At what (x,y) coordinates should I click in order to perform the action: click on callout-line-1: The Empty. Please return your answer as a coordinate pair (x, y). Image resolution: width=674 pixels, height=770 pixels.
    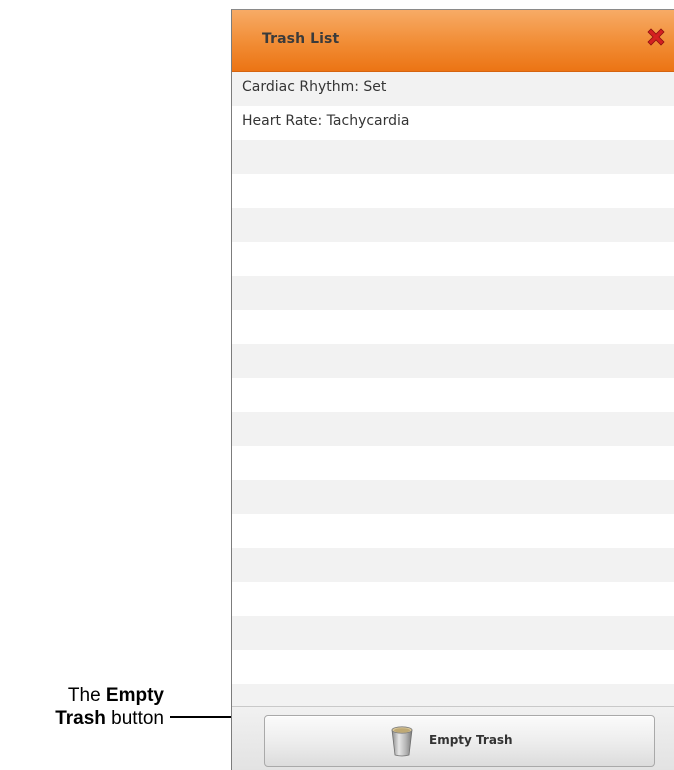
    Looking at the image, I should click on (82, 695).